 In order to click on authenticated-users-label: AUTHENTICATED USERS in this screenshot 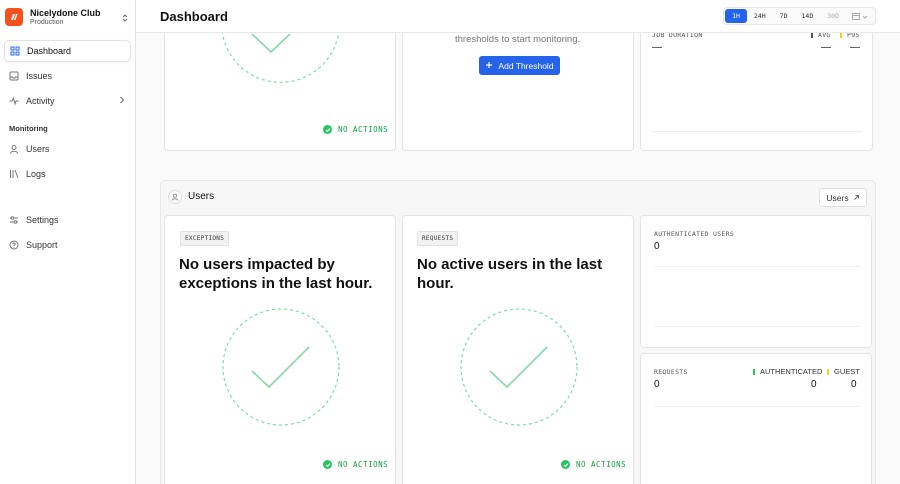, I will do `click(694, 234)`.